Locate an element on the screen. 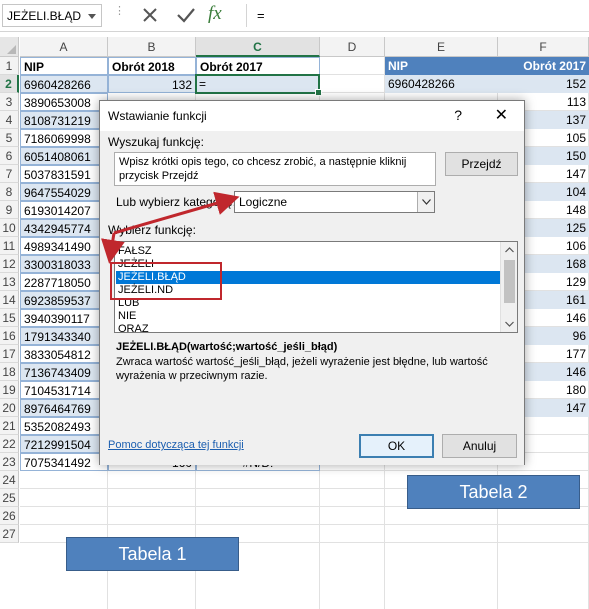 Image resolution: width=589 pixels, height=609 pixels. arrow-to-category is located at coordinates (176, 213).